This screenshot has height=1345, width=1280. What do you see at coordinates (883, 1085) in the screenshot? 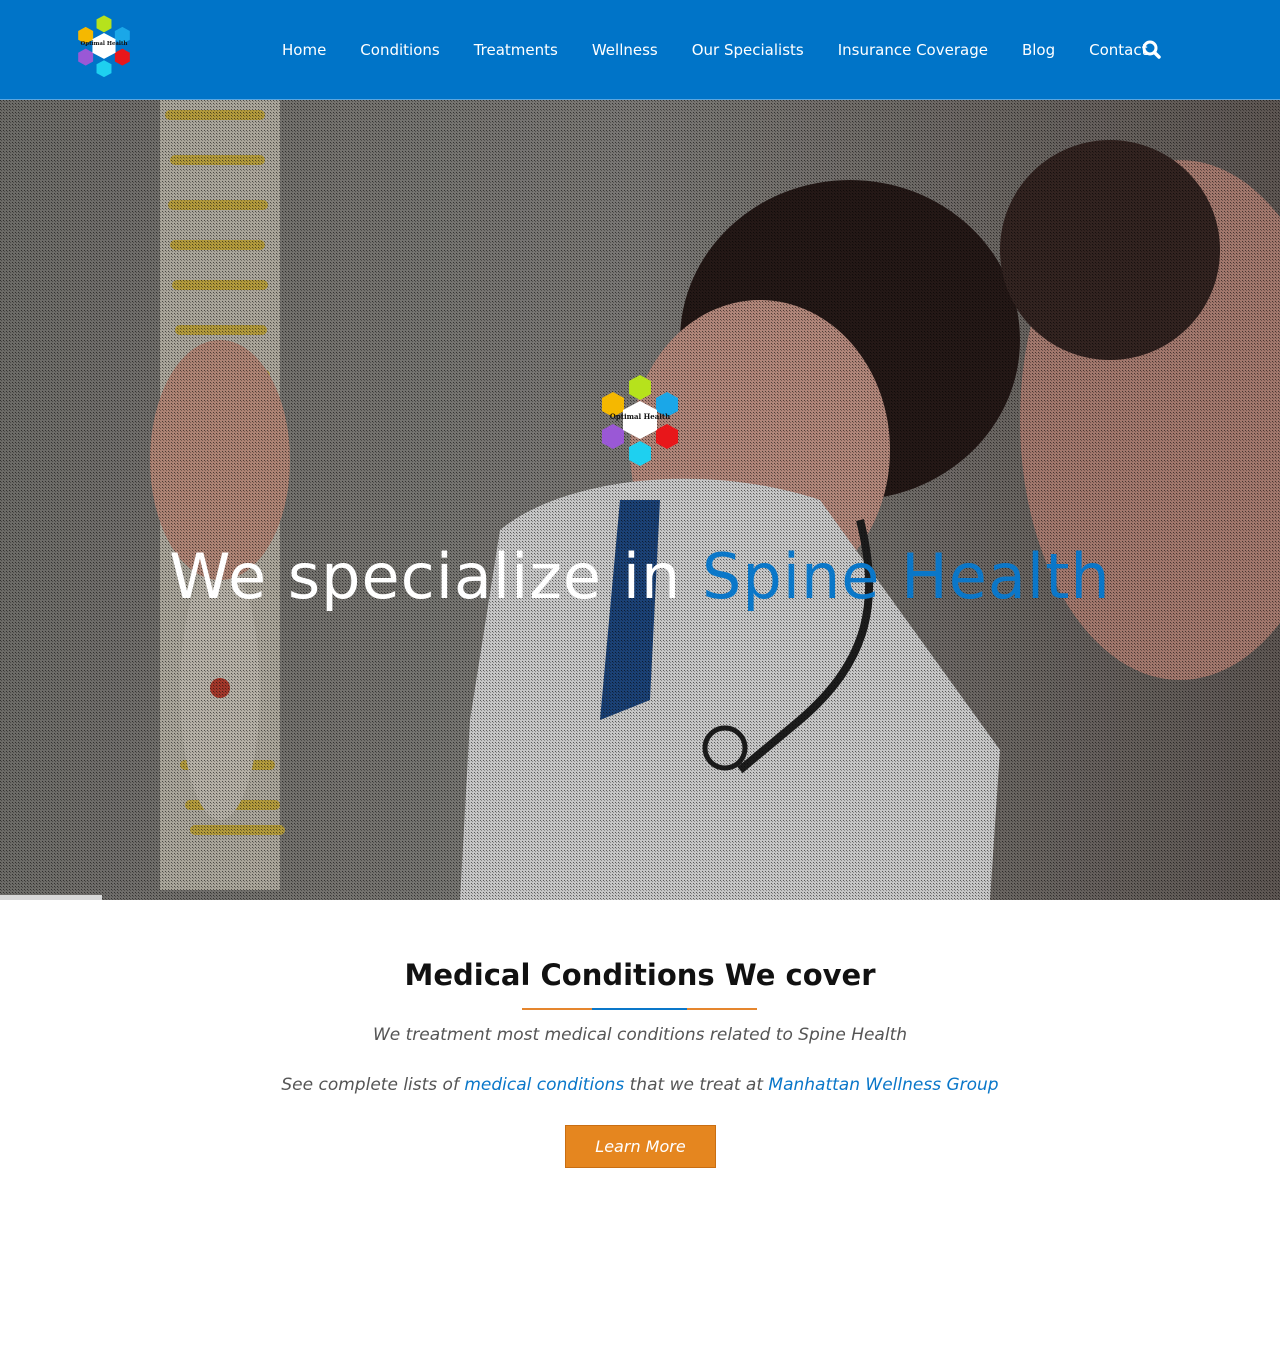
I see `manhattan-wellness-group-link: Manhattan Wellness Group` at bounding box center [883, 1085].